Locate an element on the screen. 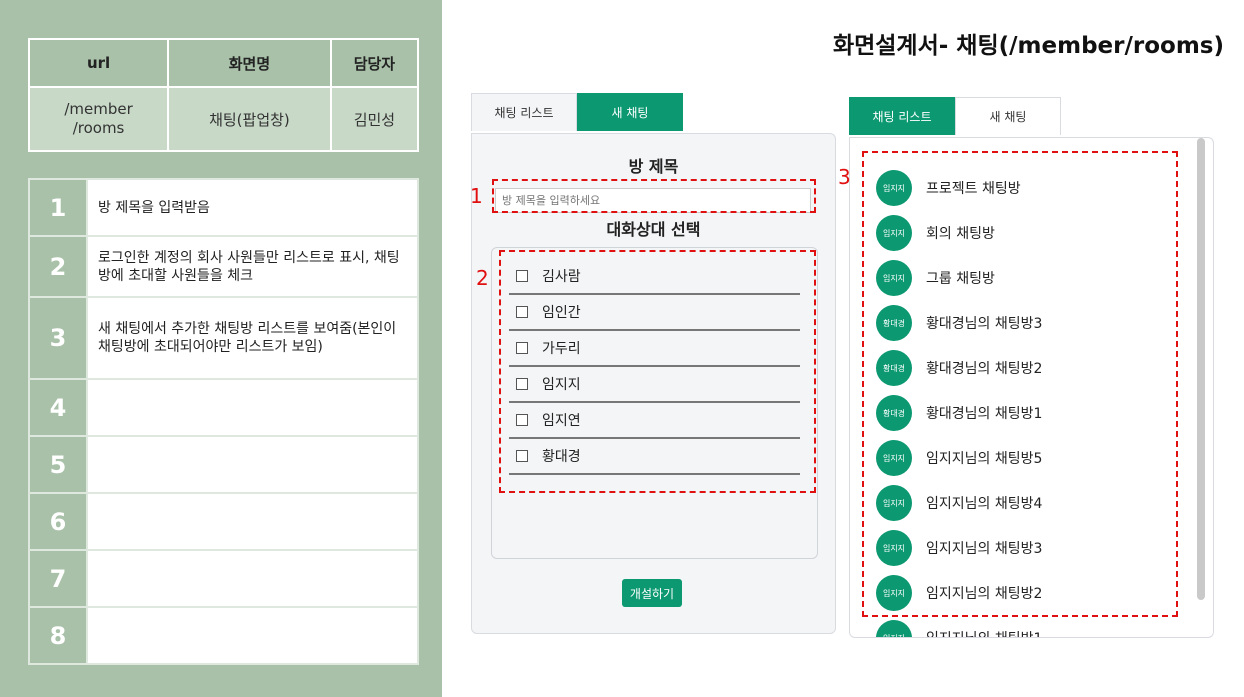 The width and height of the screenshot is (1244, 697). info-table: url 화면명 담당자 /member /rooms 채팅(팝업창) 김민성 is located at coordinates (223, 95).